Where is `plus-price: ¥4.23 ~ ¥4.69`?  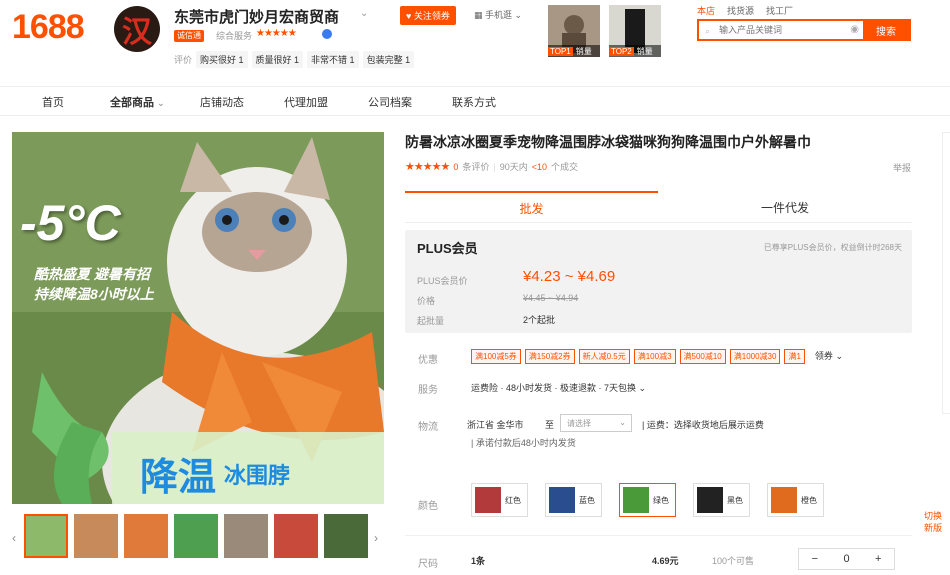
plus-price: ¥4.23 ~ ¥4.69 is located at coordinates (569, 276).